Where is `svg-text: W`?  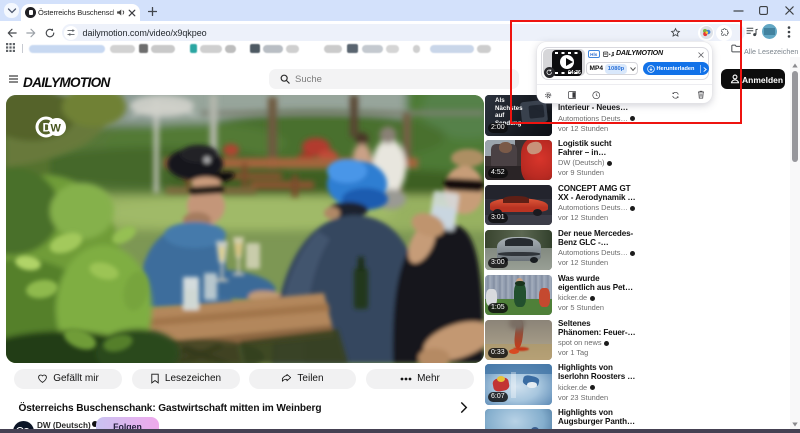 svg-text: W is located at coordinates (56, 129).